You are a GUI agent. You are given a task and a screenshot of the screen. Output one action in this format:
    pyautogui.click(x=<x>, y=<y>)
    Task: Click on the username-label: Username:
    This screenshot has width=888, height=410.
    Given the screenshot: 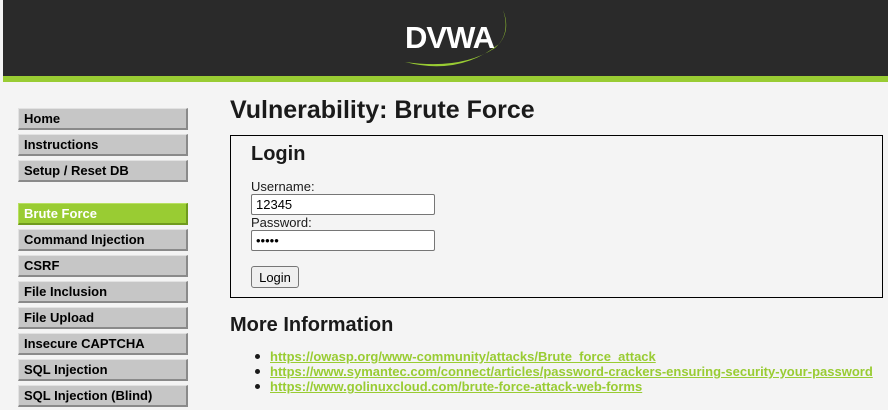 What is the action you would take?
    pyautogui.click(x=283, y=186)
    